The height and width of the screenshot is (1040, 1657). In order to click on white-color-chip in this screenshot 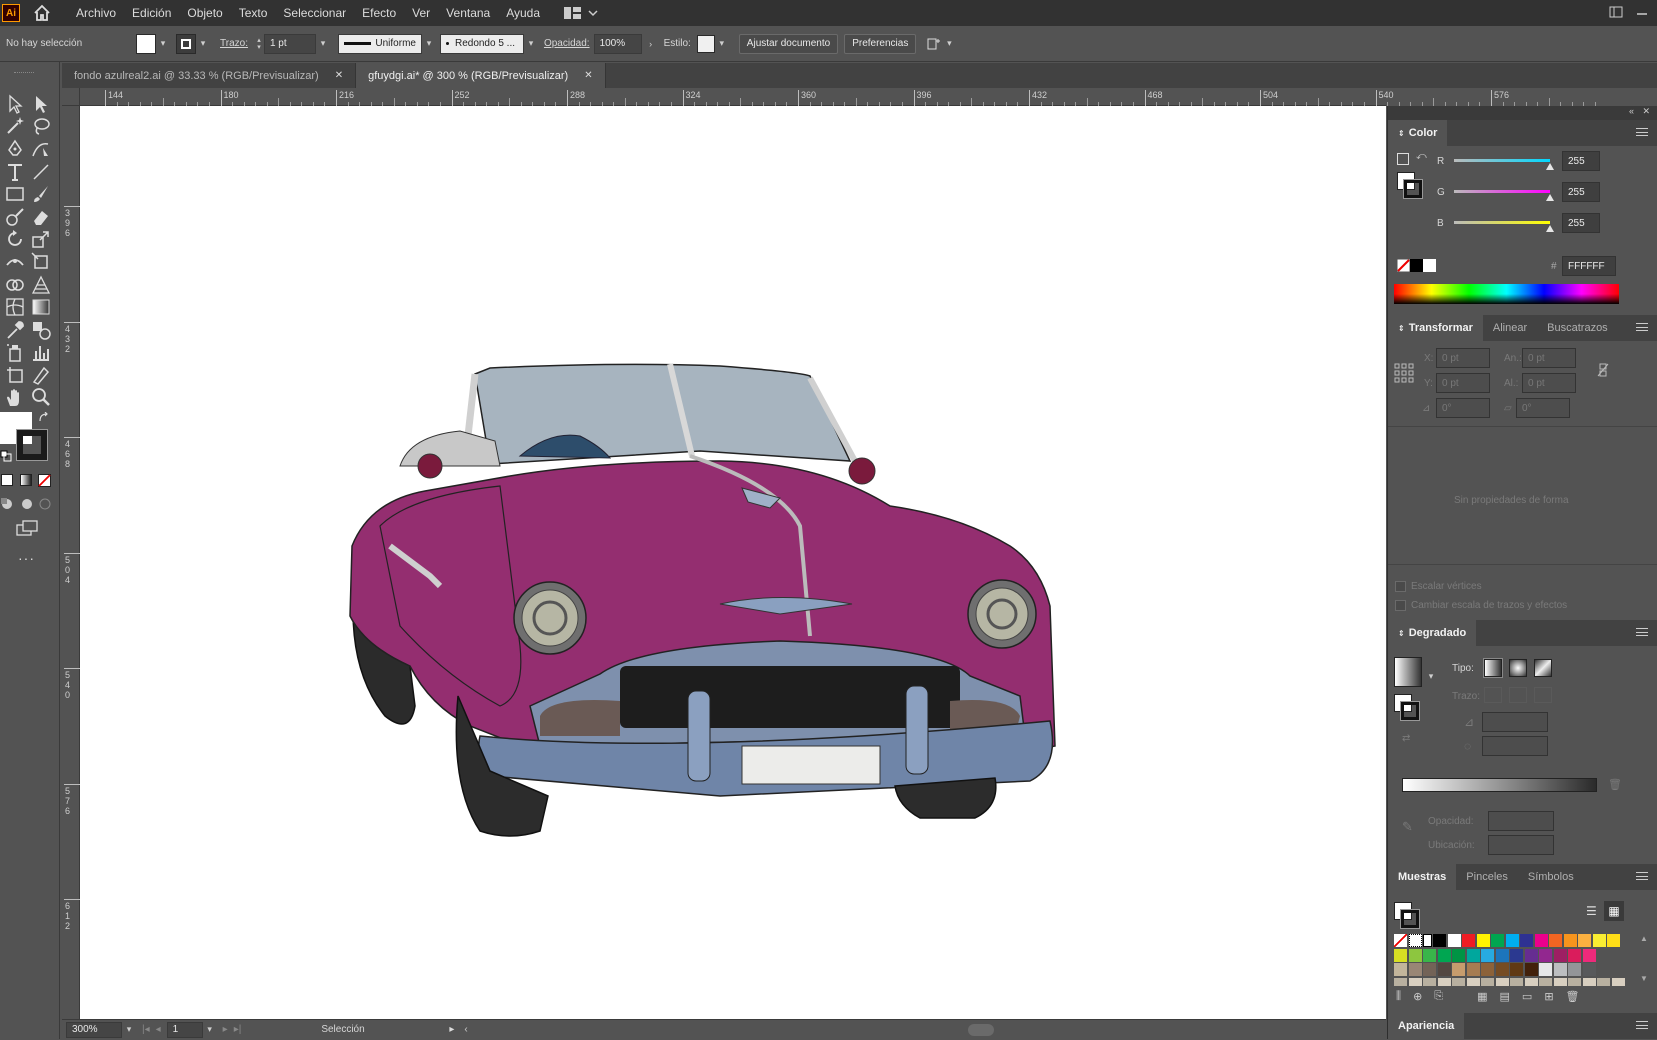, I will do `click(1429, 265)`.